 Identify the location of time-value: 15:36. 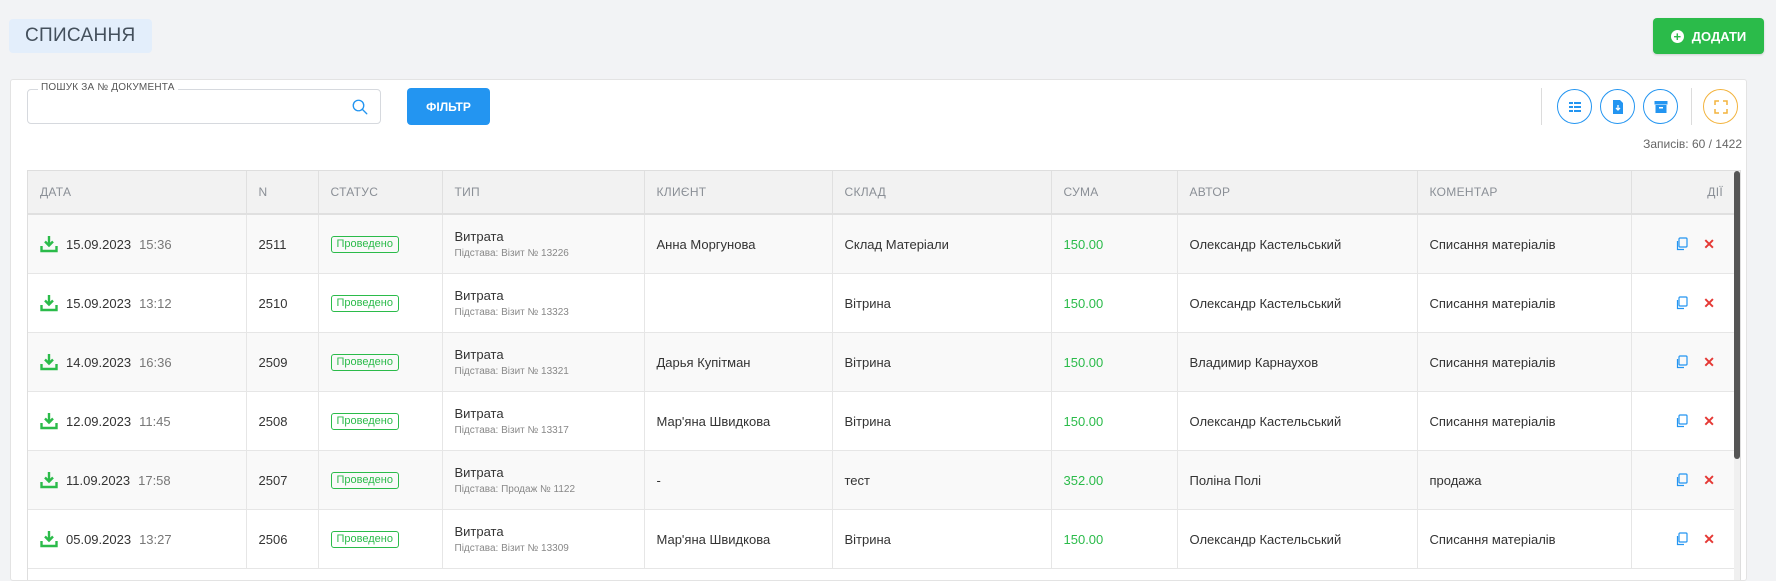
(155, 244).